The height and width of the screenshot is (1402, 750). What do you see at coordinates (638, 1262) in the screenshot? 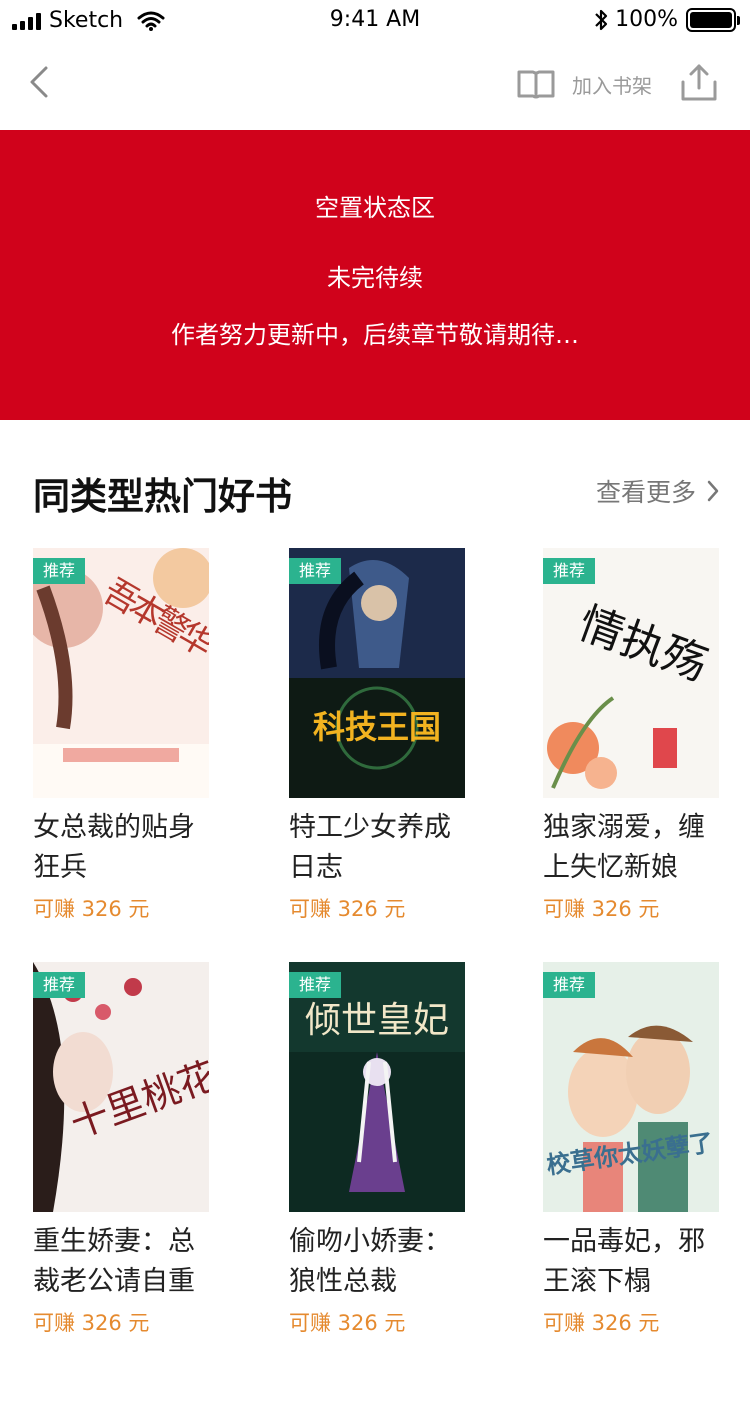
I see `book-title: 一品毒妃，邪 王滚下榻` at bounding box center [638, 1262].